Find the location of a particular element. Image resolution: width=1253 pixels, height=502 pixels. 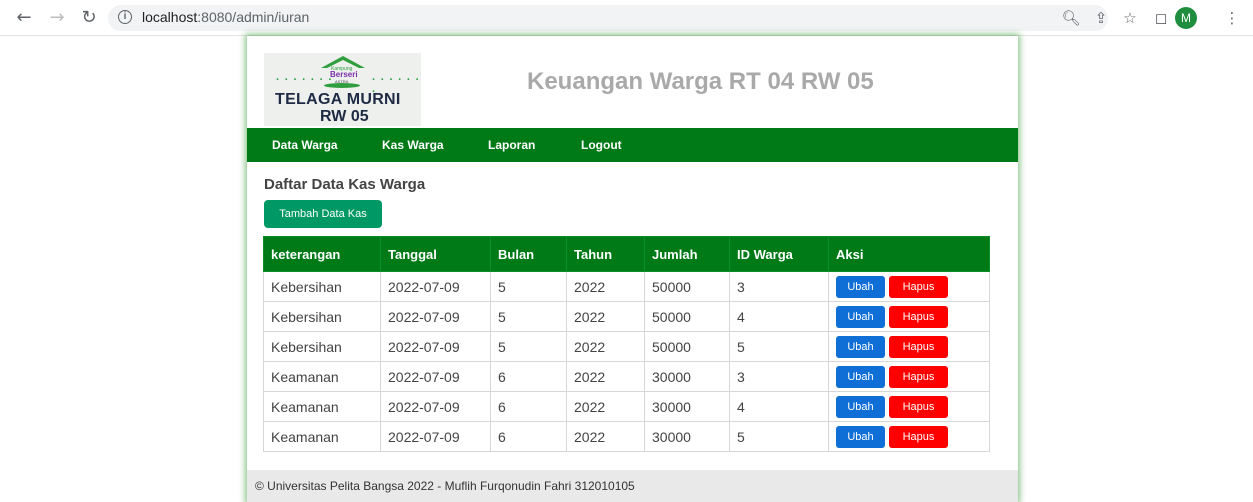

add-kas-button: Tambah Data Kas is located at coordinates (323, 214).